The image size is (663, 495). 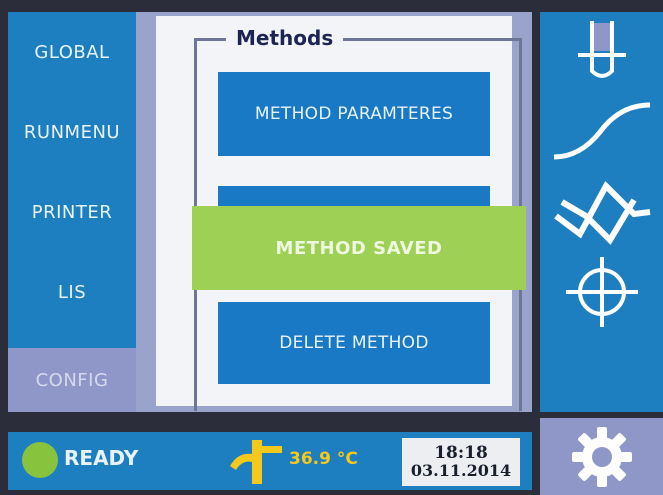 I want to click on nav-item-config: CONFIG, so click(x=72, y=380).